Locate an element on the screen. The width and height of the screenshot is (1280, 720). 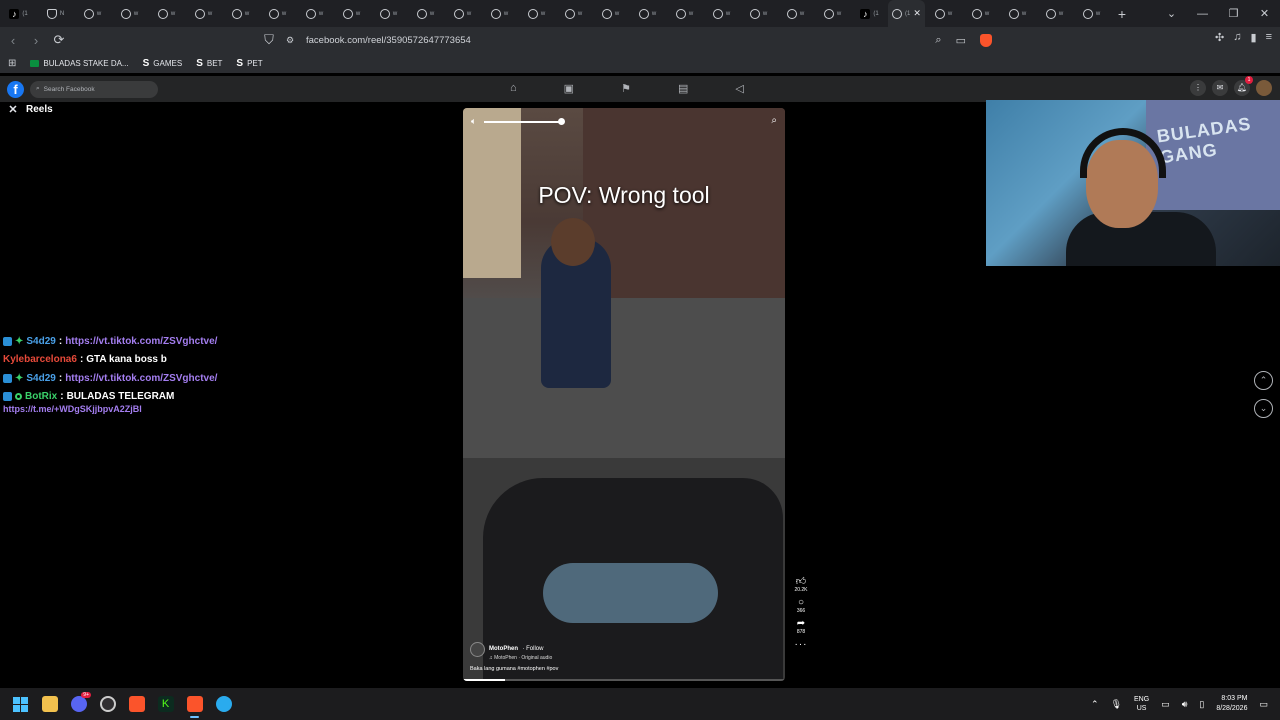
comment-button: ○ 366 is located at coordinates (801, 605).